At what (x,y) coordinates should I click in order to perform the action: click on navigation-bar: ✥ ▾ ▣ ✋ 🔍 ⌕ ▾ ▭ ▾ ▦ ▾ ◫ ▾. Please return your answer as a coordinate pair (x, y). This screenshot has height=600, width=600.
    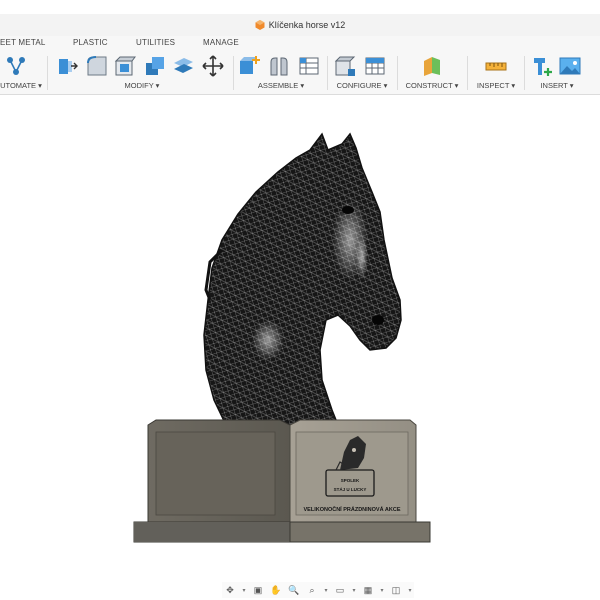
    Looking at the image, I should click on (318, 590).